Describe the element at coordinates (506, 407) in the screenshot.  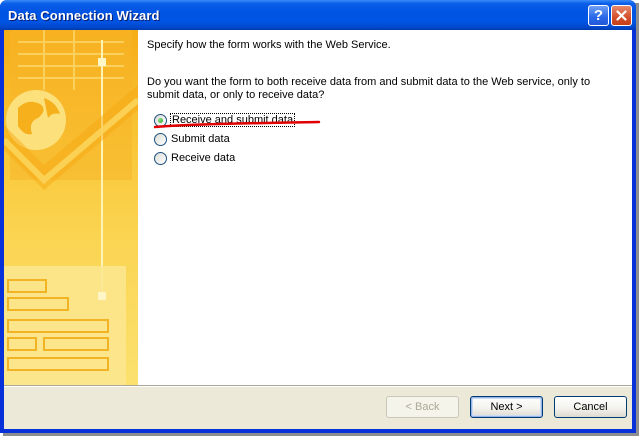
I see `next-button: Next >` at that location.